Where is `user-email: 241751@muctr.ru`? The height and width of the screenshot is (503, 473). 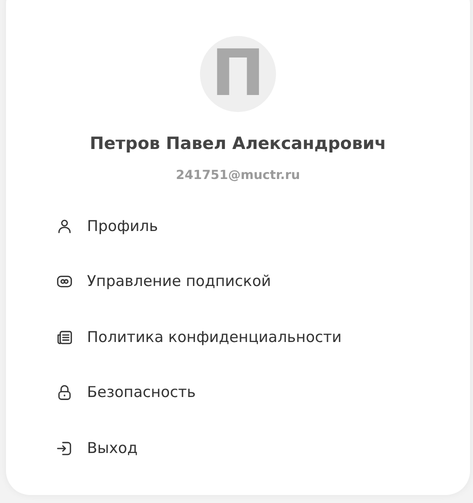 user-email: 241751@muctr.ru is located at coordinates (238, 175).